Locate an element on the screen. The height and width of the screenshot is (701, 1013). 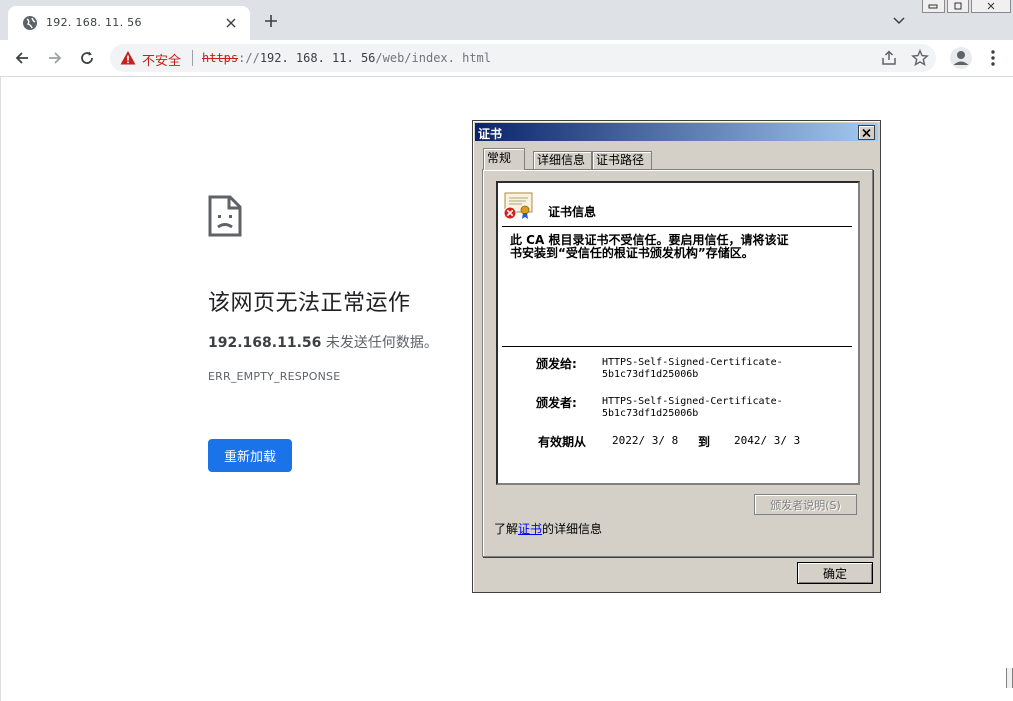
warning-icon is located at coordinates (128, 58).